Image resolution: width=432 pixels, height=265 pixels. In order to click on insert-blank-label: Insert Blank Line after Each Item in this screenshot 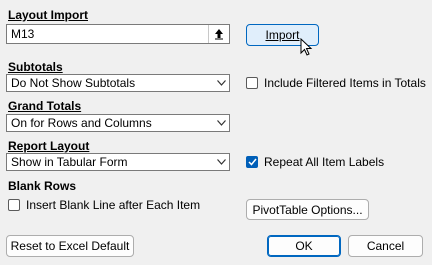, I will do `click(113, 205)`.